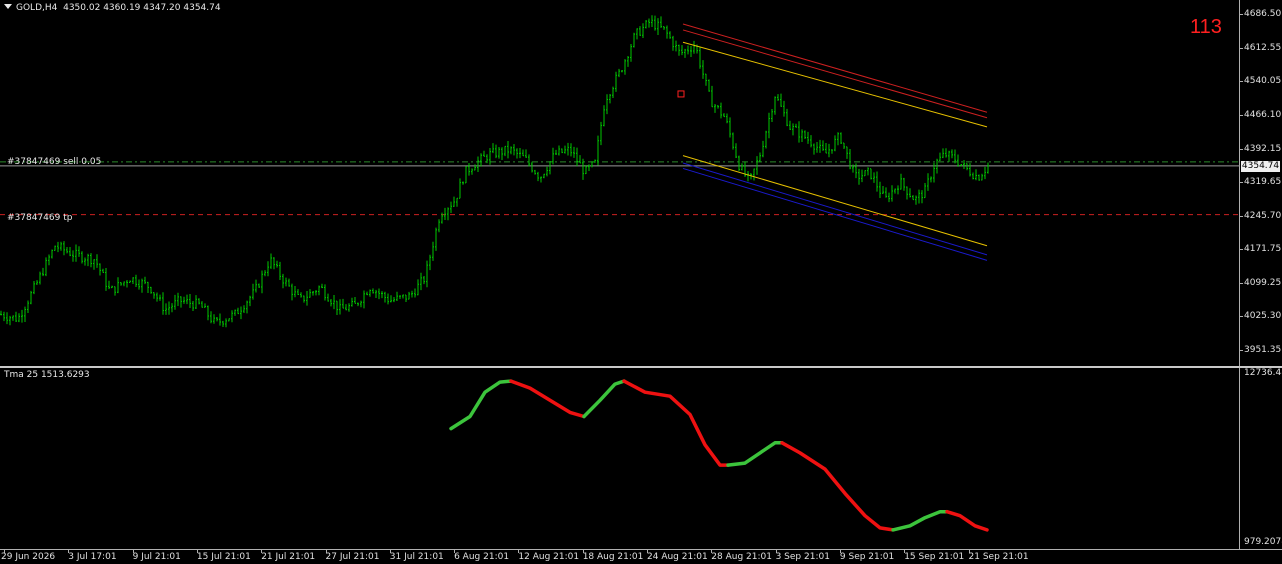 Image resolution: width=1282 pixels, height=564 pixels. Describe the element at coordinates (837, 486) in the screenshot. I see `tma-line-segment-down` at that location.